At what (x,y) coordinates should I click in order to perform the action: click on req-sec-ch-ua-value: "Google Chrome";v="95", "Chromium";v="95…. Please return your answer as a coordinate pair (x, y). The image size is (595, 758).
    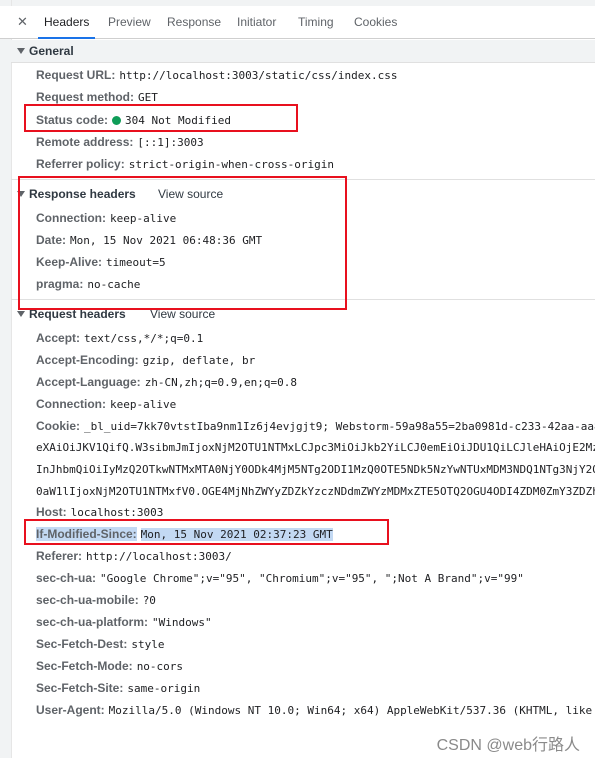
    Looking at the image, I should click on (312, 578).